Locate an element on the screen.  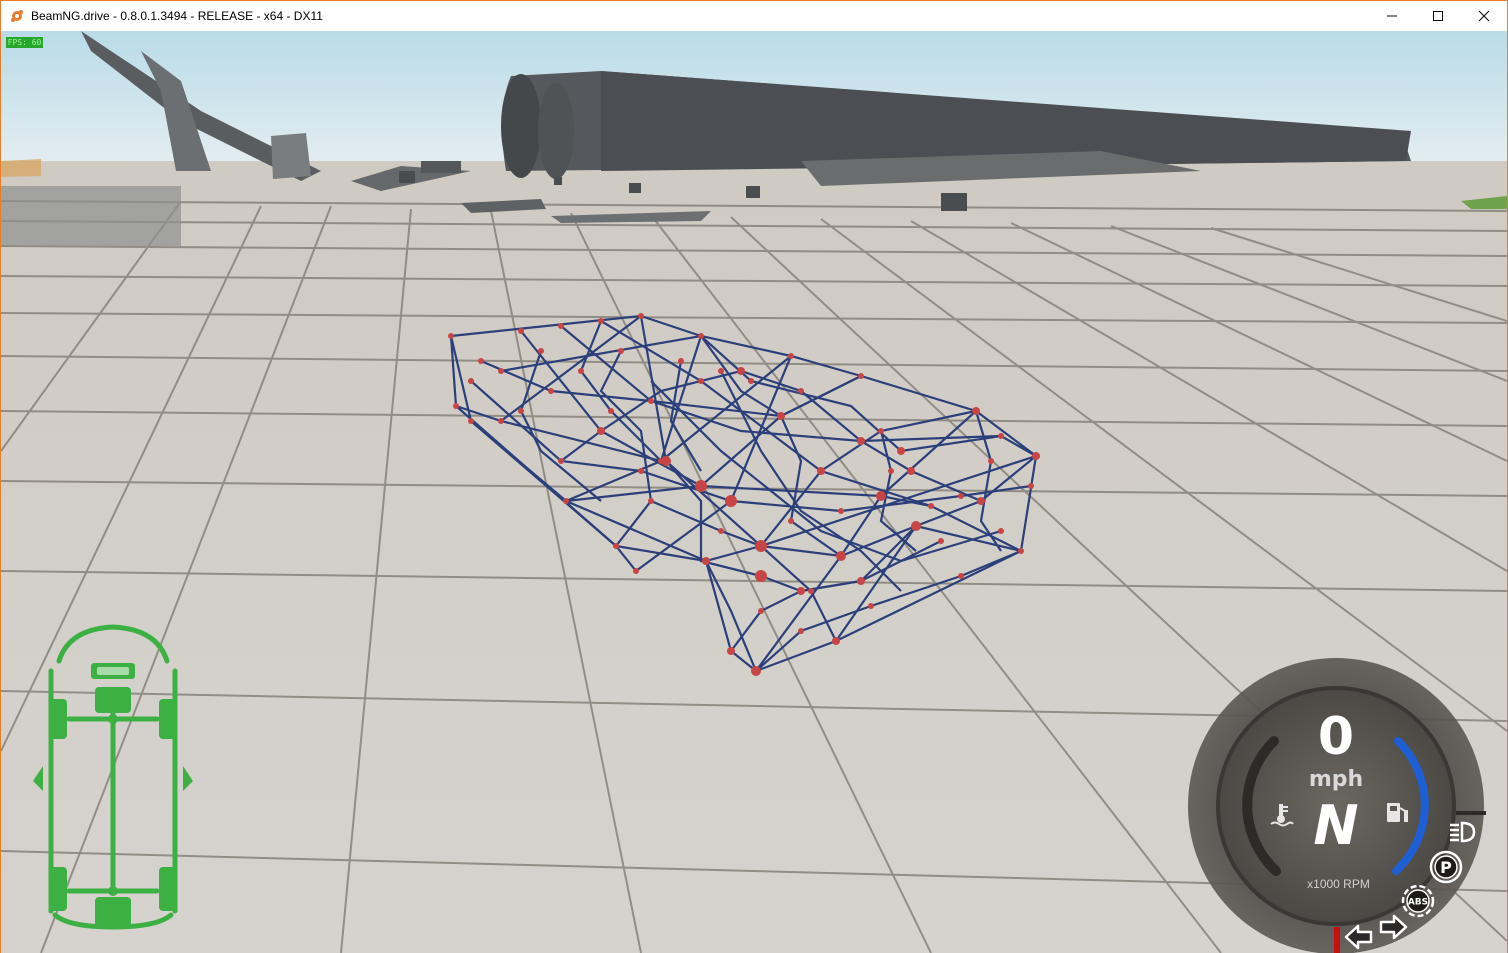
minimize-button is located at coordinates (1392, 16).